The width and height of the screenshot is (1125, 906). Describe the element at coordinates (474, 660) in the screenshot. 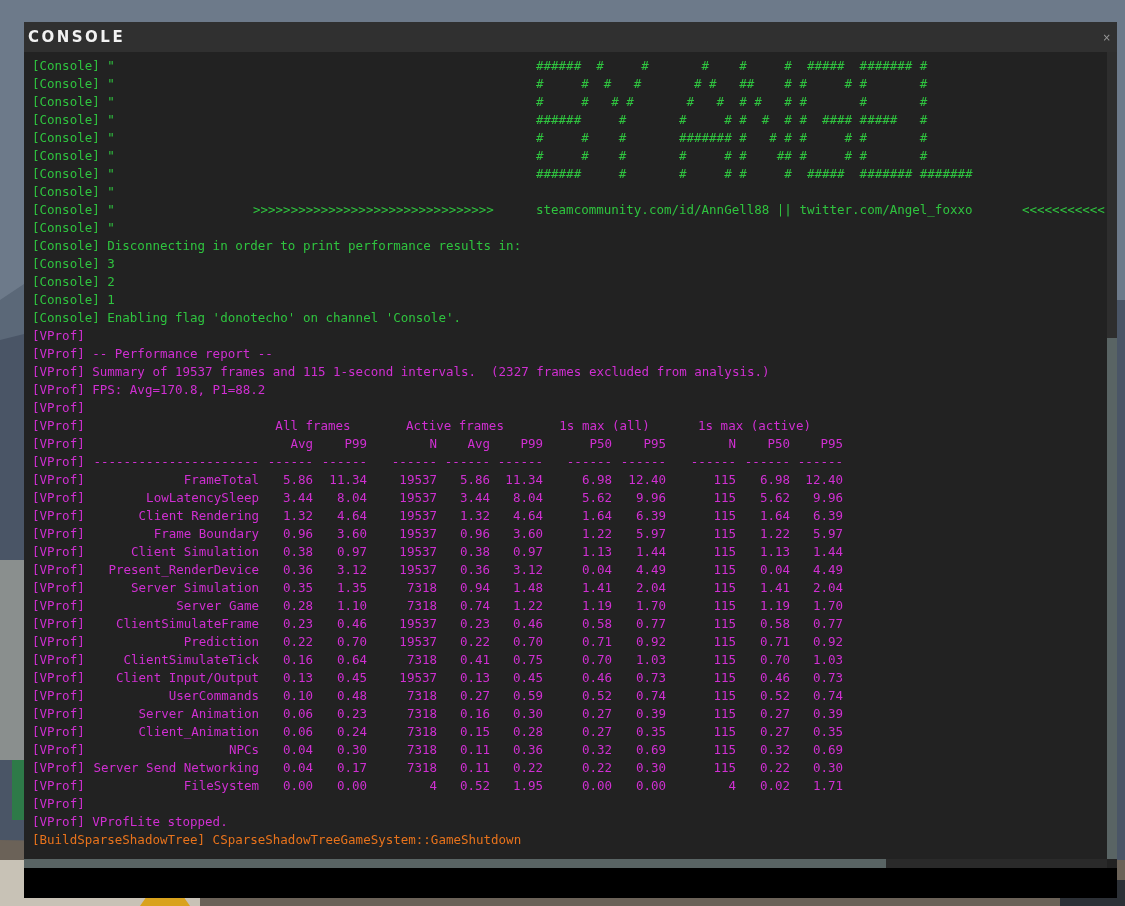

I see `table-cell-text: 0.41` at that location.